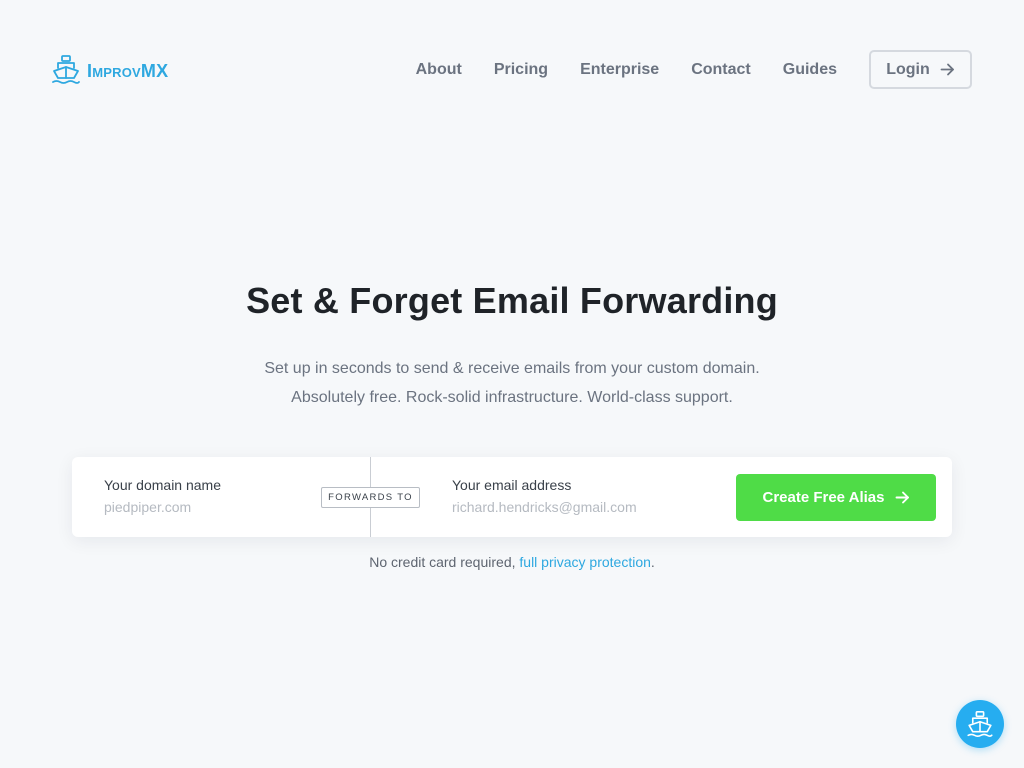 The width and height of the screenshot is (1024, 768). I want to click on login-button: Login, so click(920, 69).